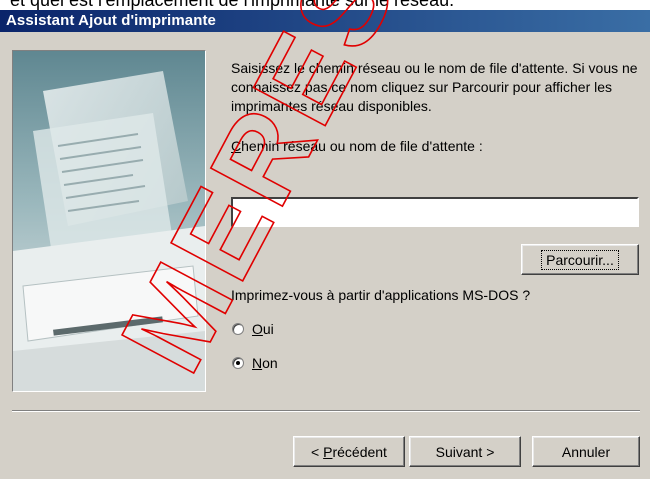 This screenshot has height=479, width=650. What do you see at coordinates (435, 212) in the screenshot?
I see `network-path-input` at bounding box center [435, 212].